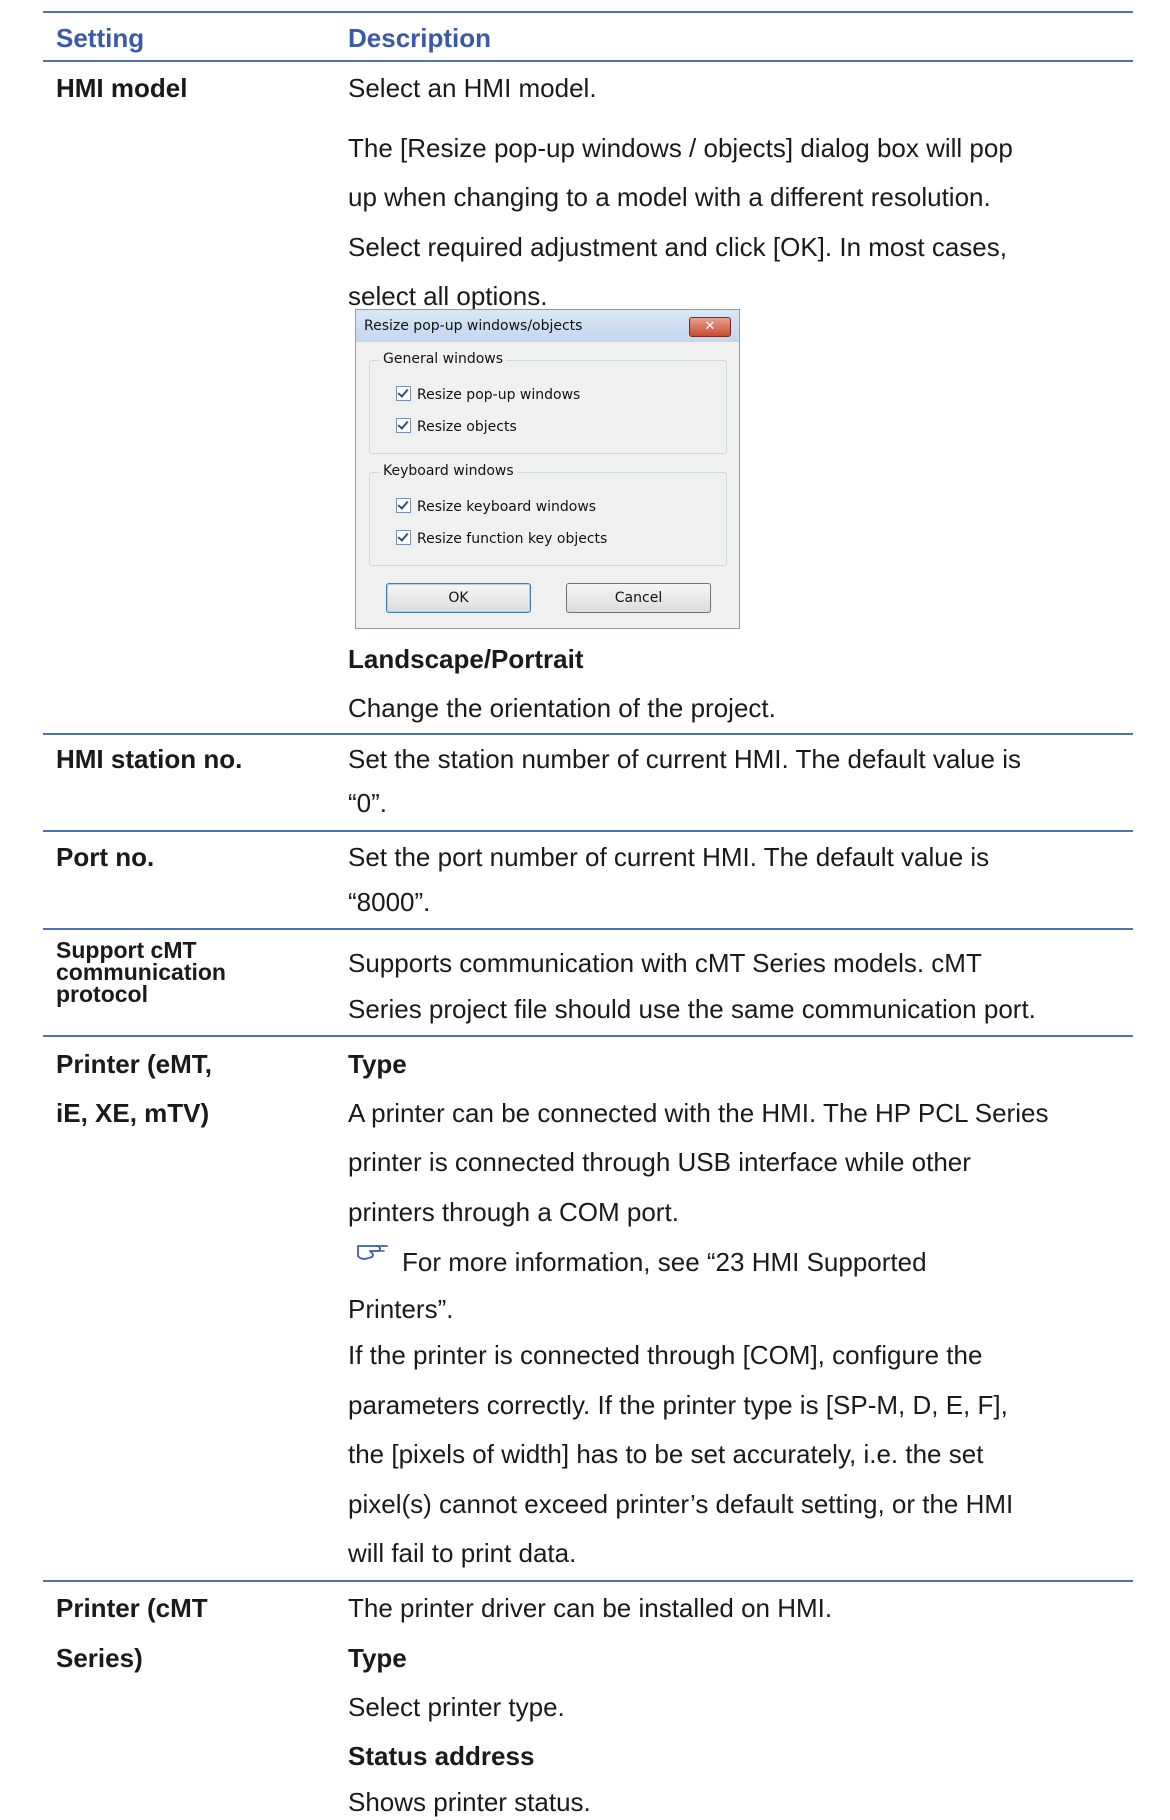 Image resolution: width=1170 pixels, height=1820 pixels. What do you see at coordinates (472, 88) in the screenshot?
I see `hmi-model-line: Select an HMI model.` at bounding box center [472, 88].